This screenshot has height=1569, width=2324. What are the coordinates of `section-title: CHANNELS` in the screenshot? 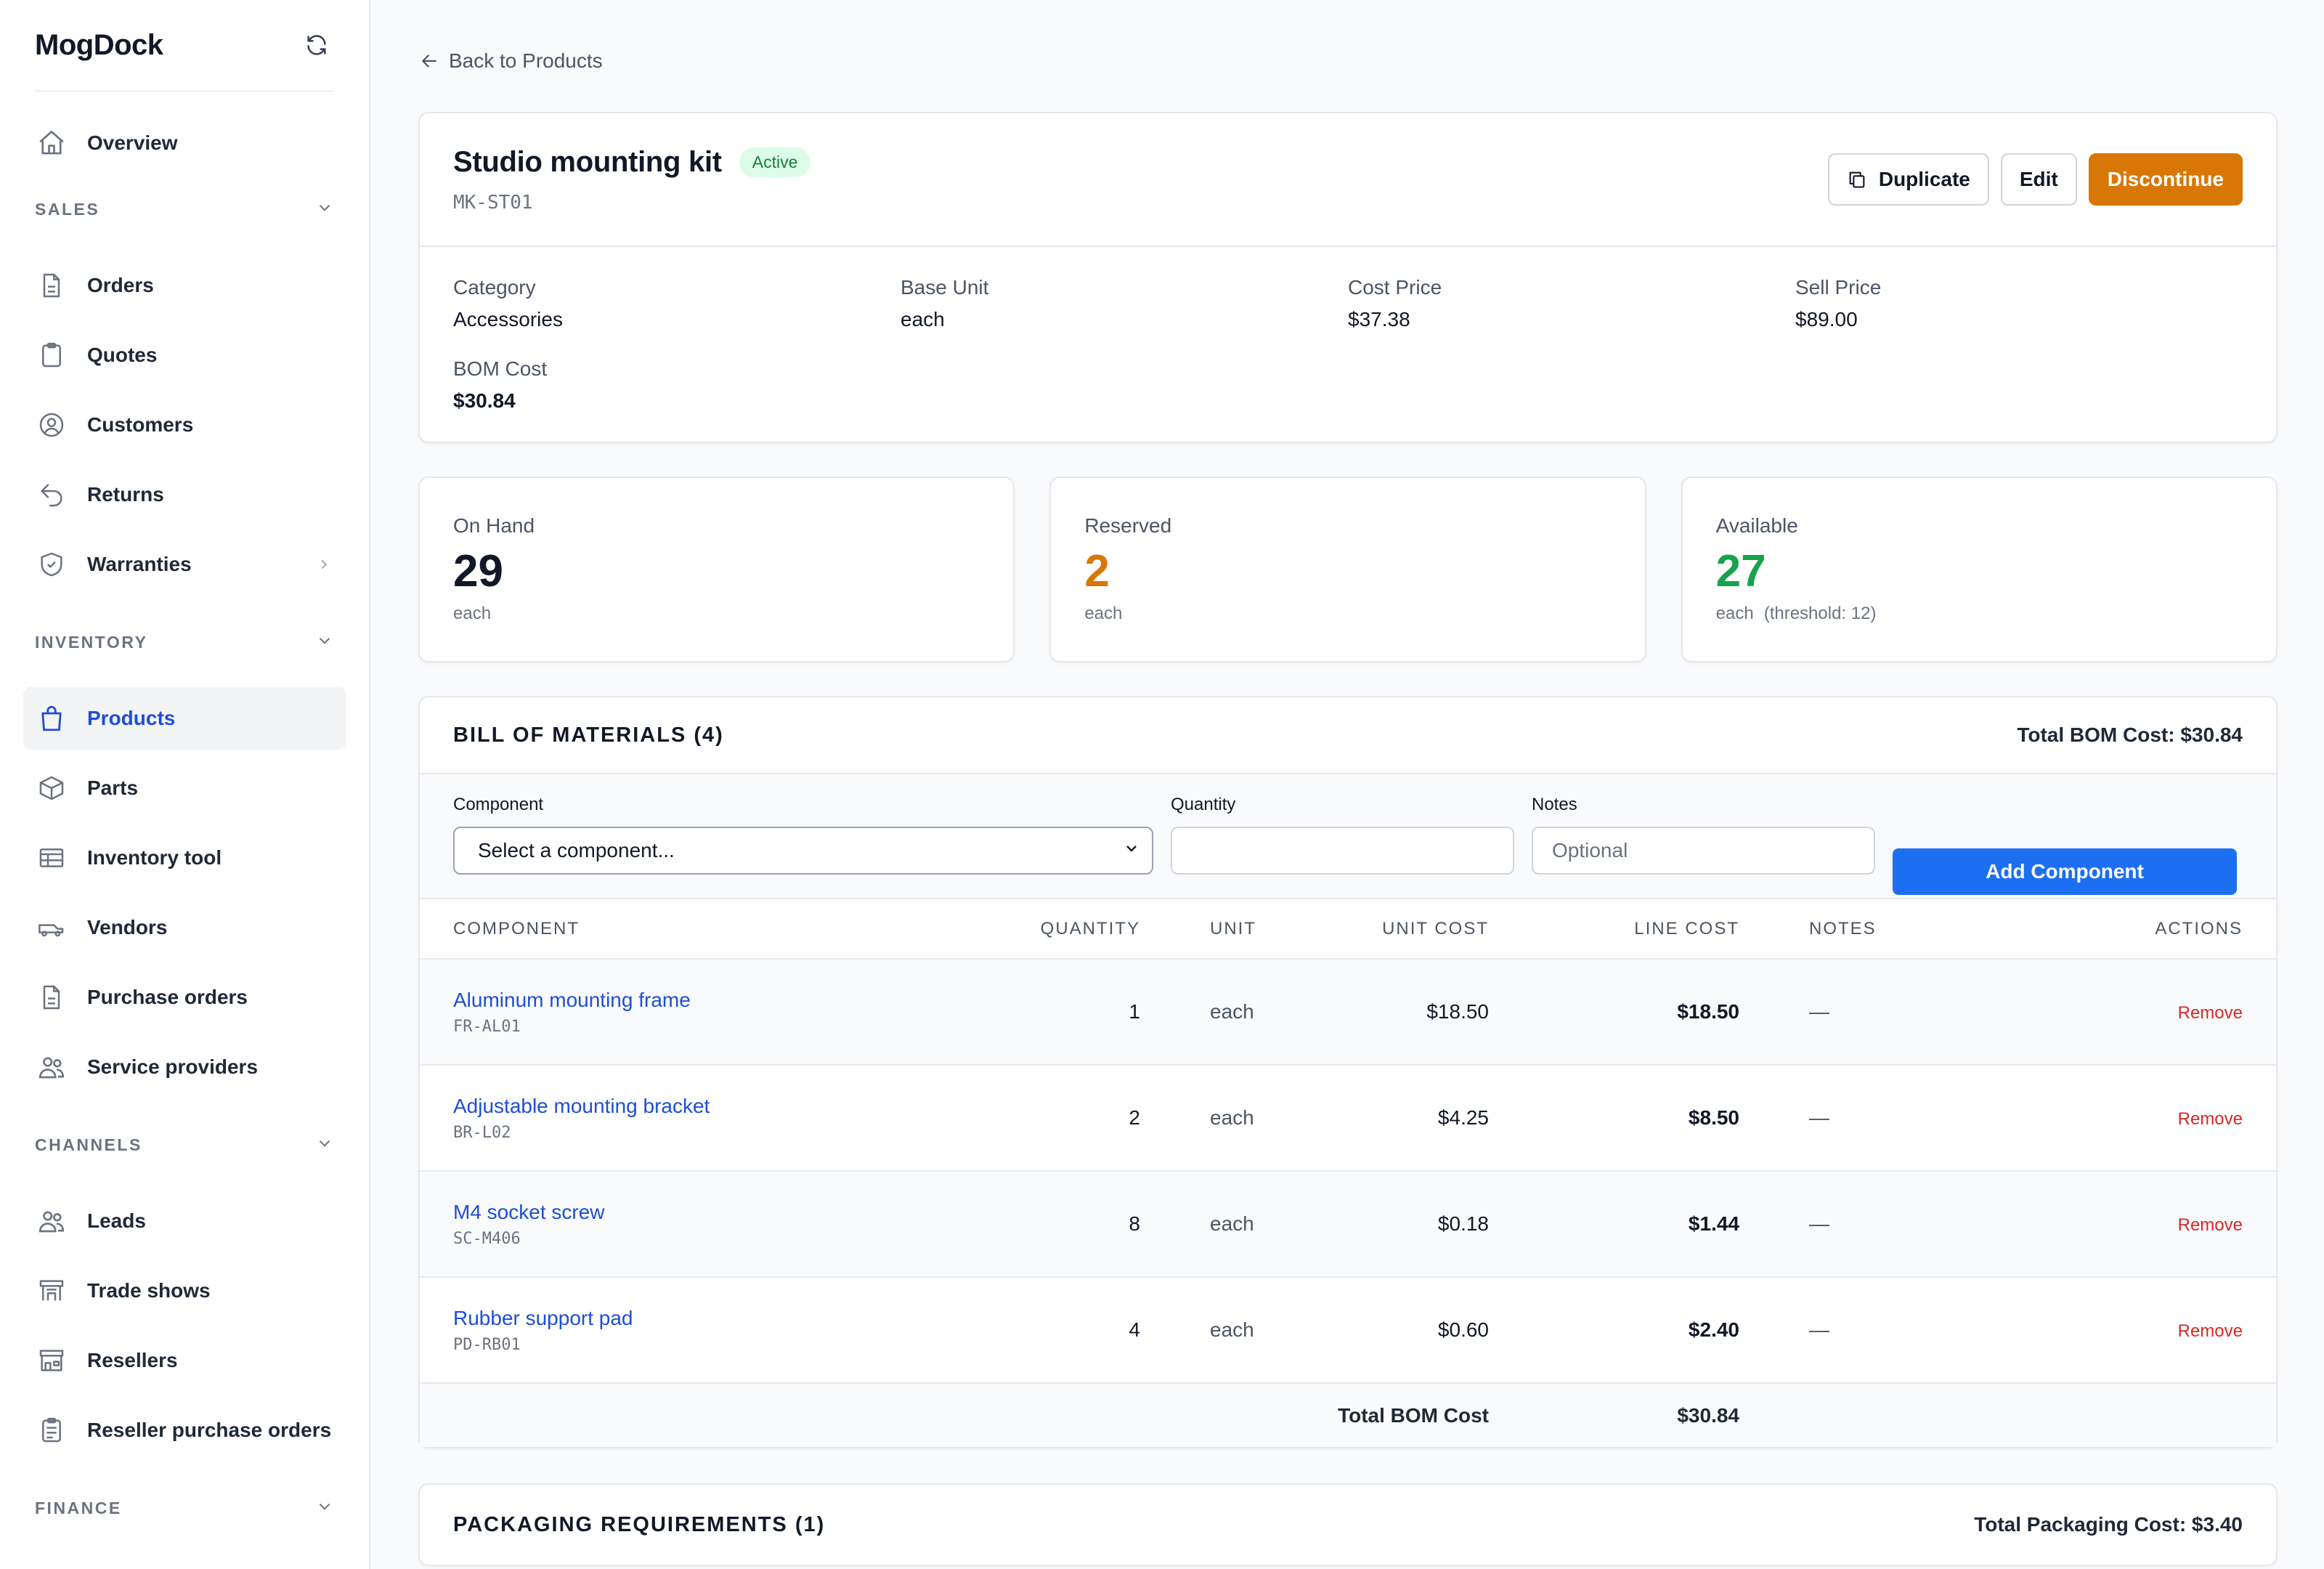 It's located at (88, 1144).